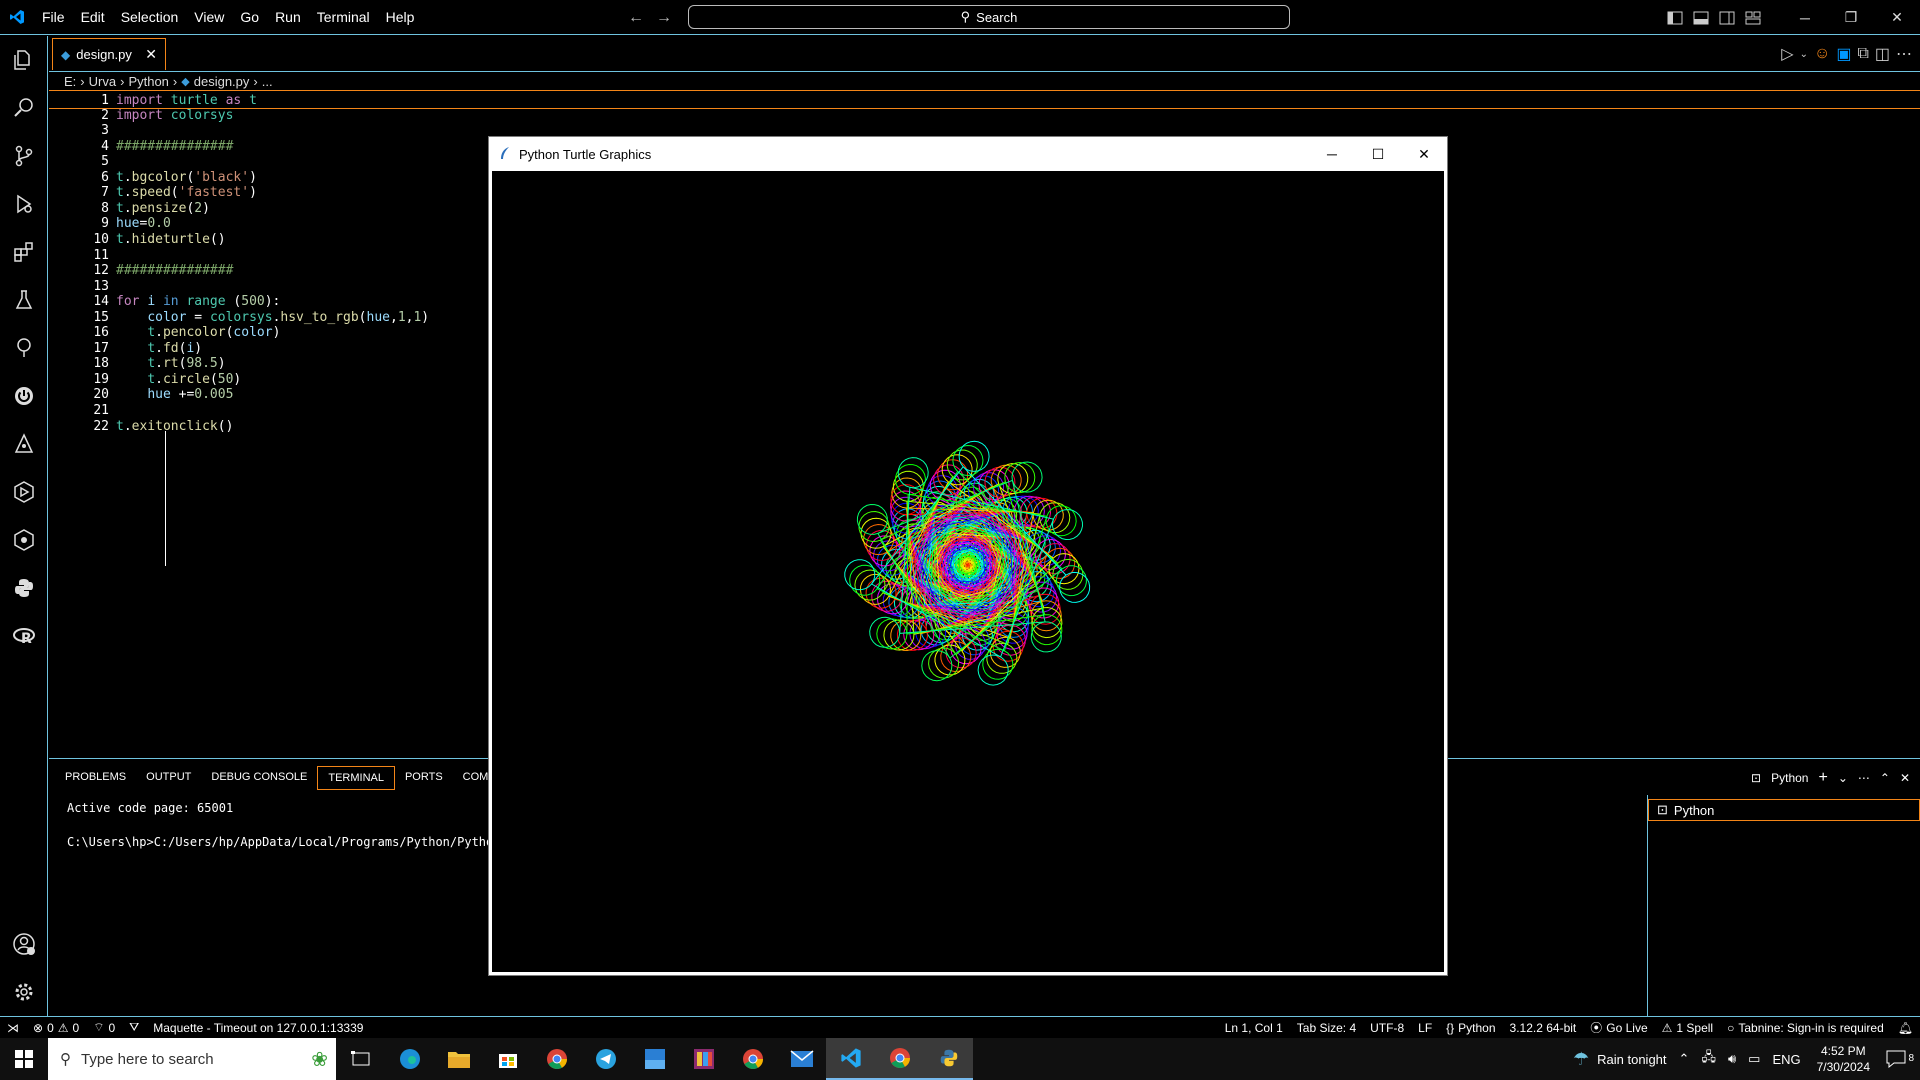 The image size is (1920, 1080). Describe the element at coordinates (109, 54) in the screenshot. I see `tab-design-py: ◆ design.py ✕` at that location.